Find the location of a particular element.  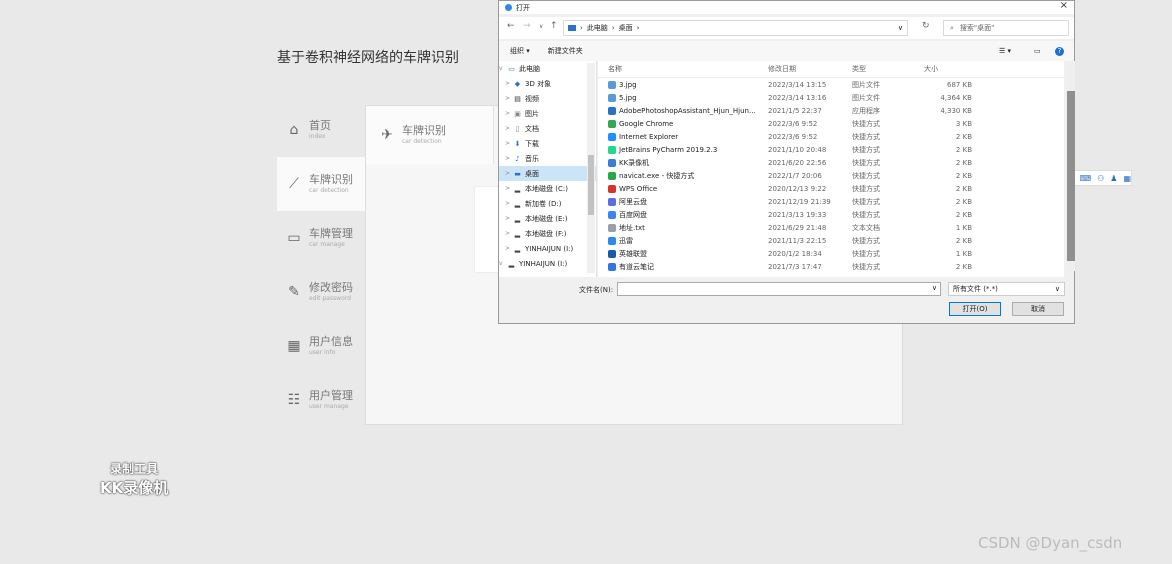

search-input: ⌕ 搜索"桌面" is located at coordinates (1006, 28).